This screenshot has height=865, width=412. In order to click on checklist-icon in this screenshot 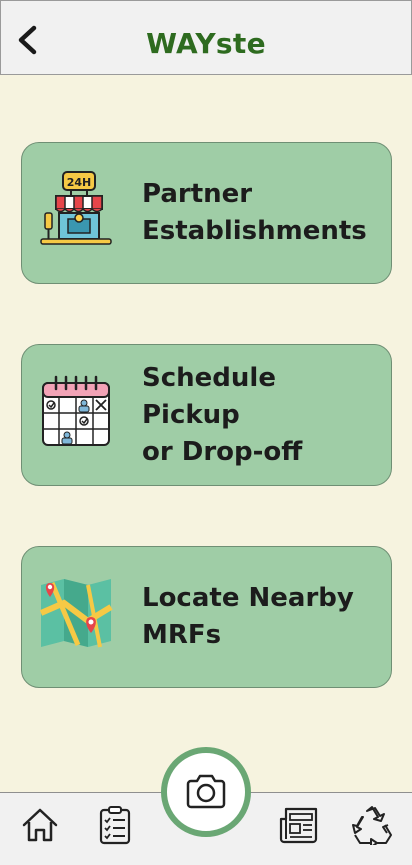, I will do `click(115, 825)`.